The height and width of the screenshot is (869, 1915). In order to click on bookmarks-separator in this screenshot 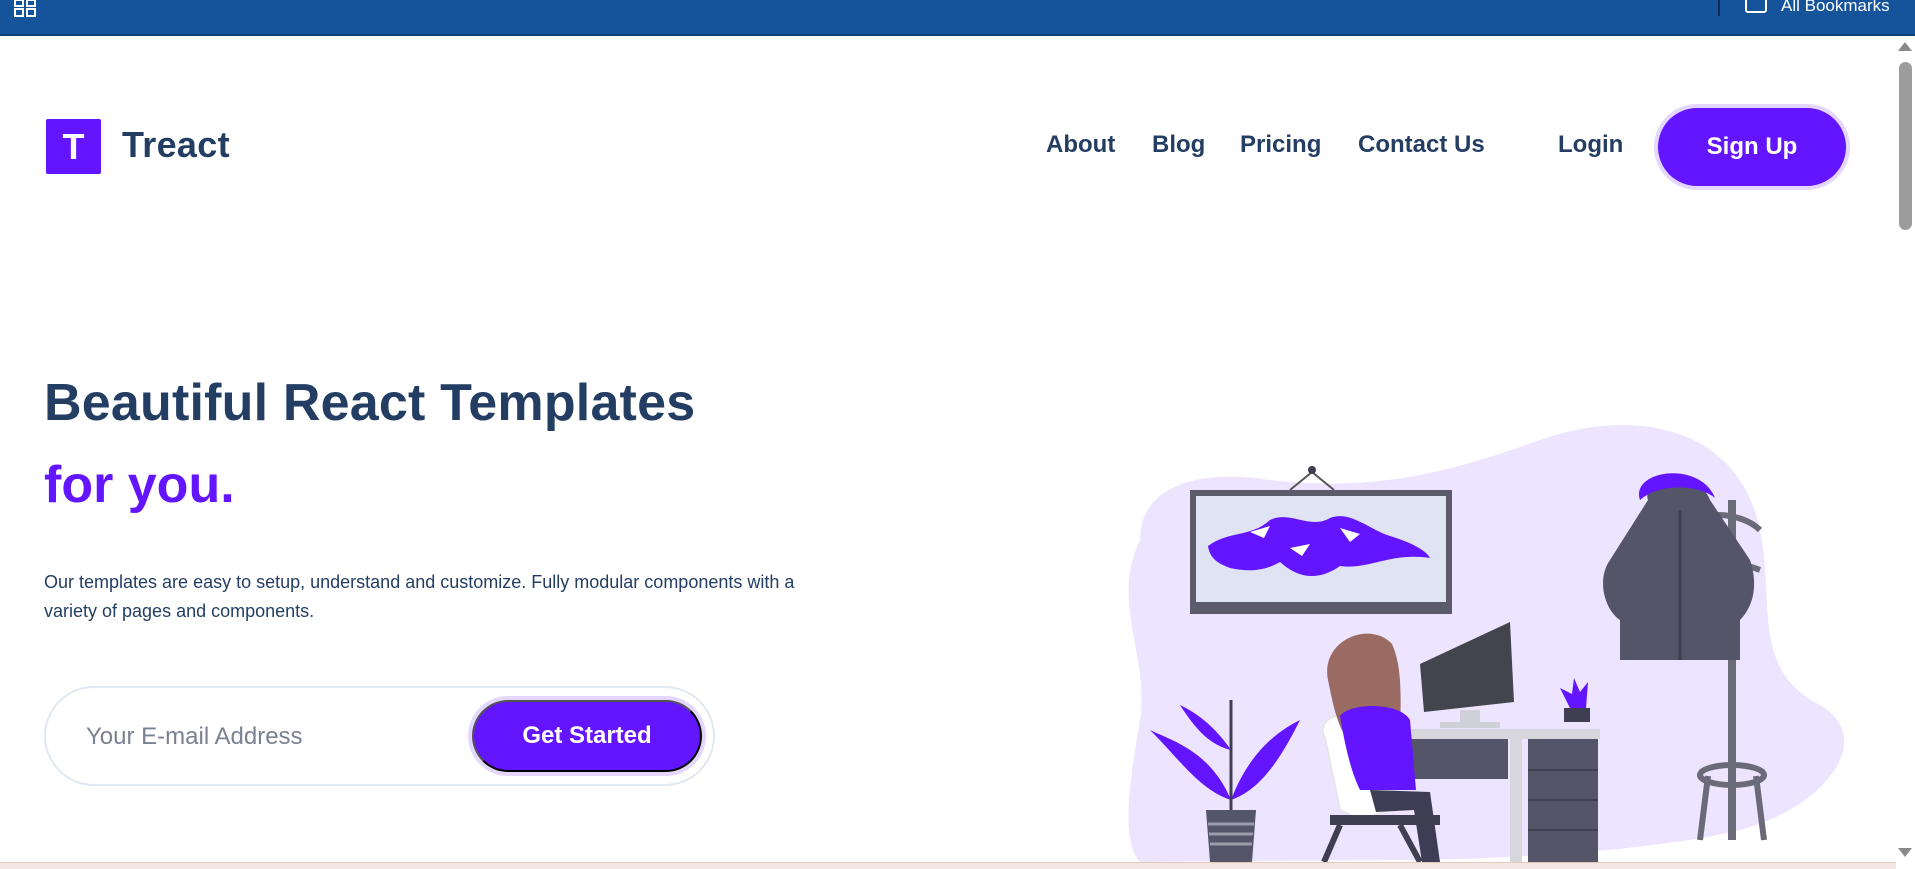, I will do `click(1719, 8)`.